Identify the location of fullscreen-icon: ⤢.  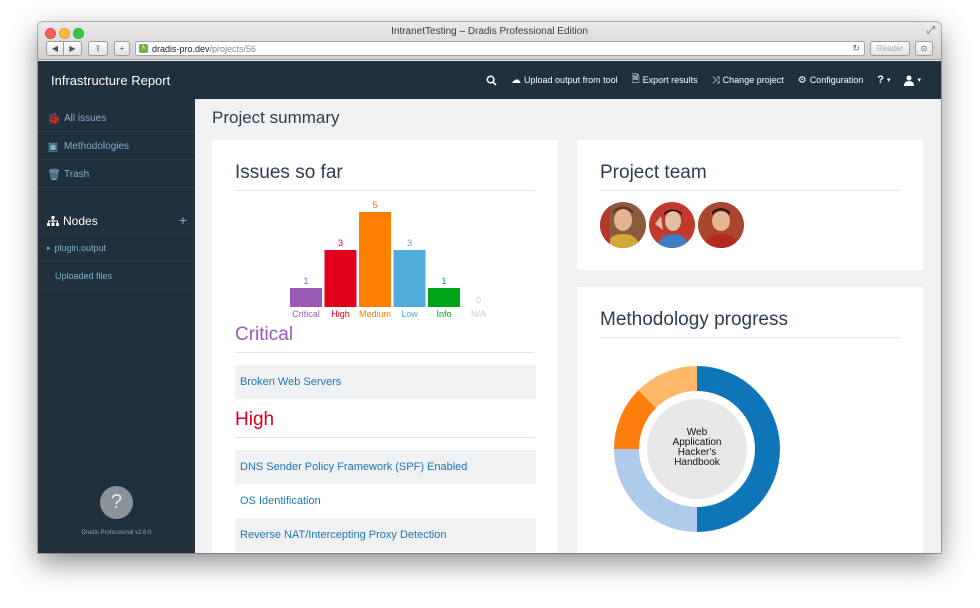
(931, 30).